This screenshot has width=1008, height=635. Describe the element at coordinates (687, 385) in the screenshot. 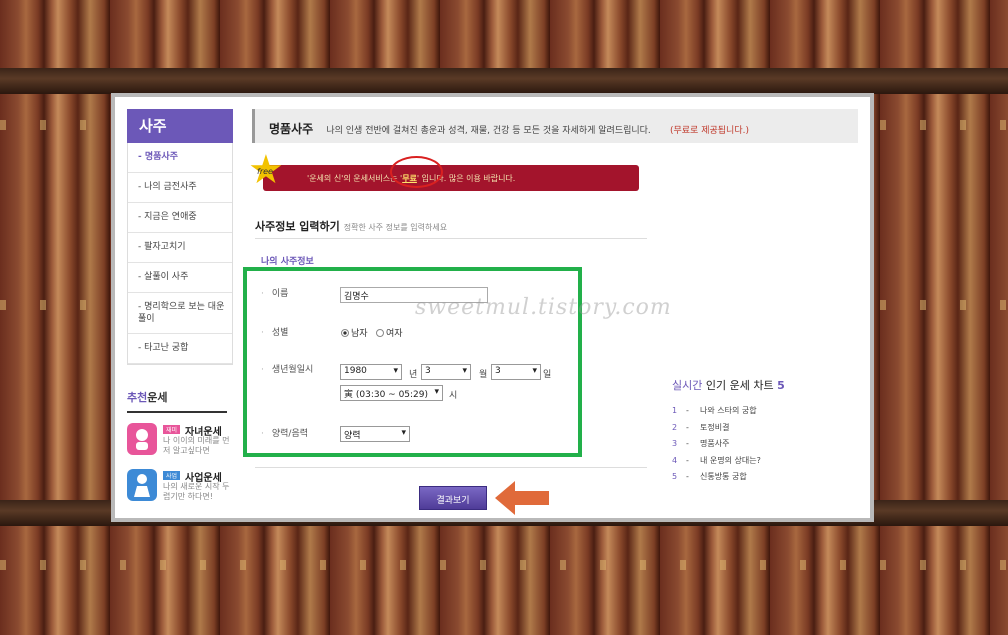

I see `popular-chart-title-accent: 실시간` at that location.